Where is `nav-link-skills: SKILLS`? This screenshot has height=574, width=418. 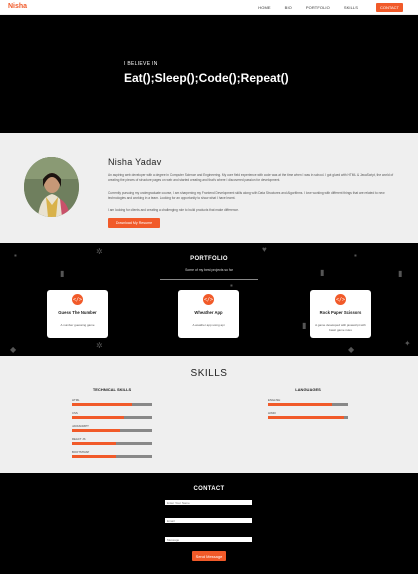 nav-link-skills: SKILLS is located at coordinates (351, 7).